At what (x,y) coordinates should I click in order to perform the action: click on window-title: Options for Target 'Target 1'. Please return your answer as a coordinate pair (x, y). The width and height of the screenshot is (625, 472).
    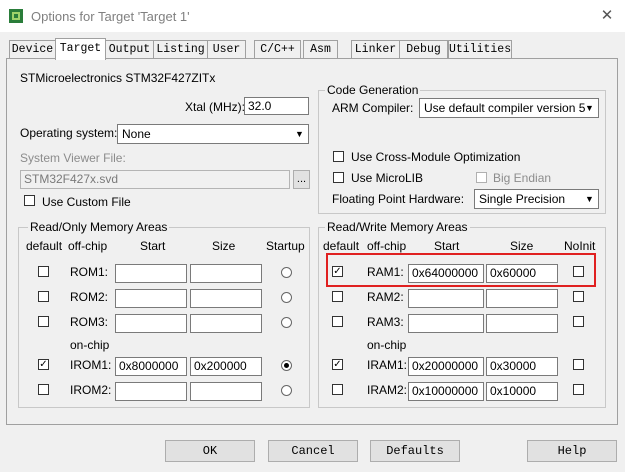
    Looking at the image, I should click on (110, 16).